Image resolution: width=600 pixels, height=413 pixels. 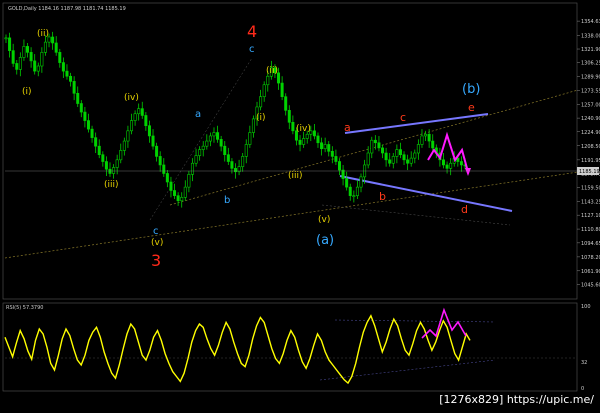 What do you see at coordinates (590, 230) in the screenshot?
I see `price-tick-label: 1110.80` at bounding box center [590, 230].